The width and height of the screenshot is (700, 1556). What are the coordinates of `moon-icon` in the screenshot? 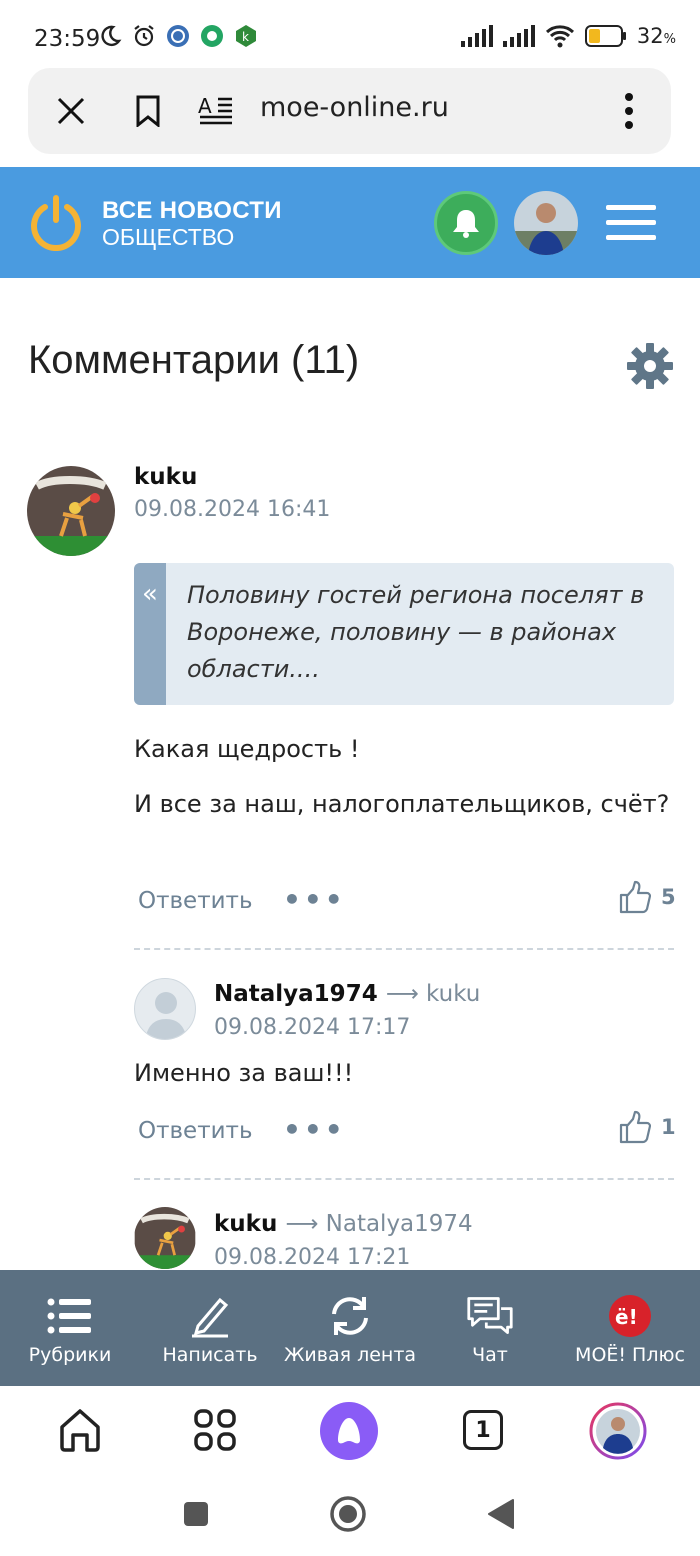 It's located at (111, 36).